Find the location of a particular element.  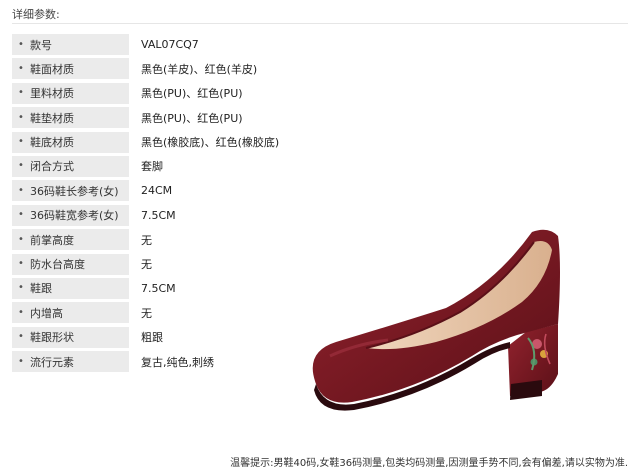

spec-label-cell: • 36码鞋长参考(女) is located at coordinates (70, 191).